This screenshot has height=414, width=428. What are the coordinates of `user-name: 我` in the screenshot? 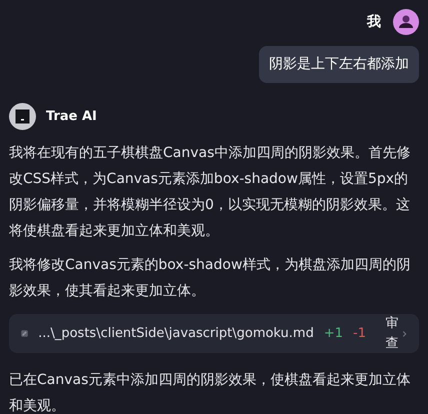 It's located at (374, 22).